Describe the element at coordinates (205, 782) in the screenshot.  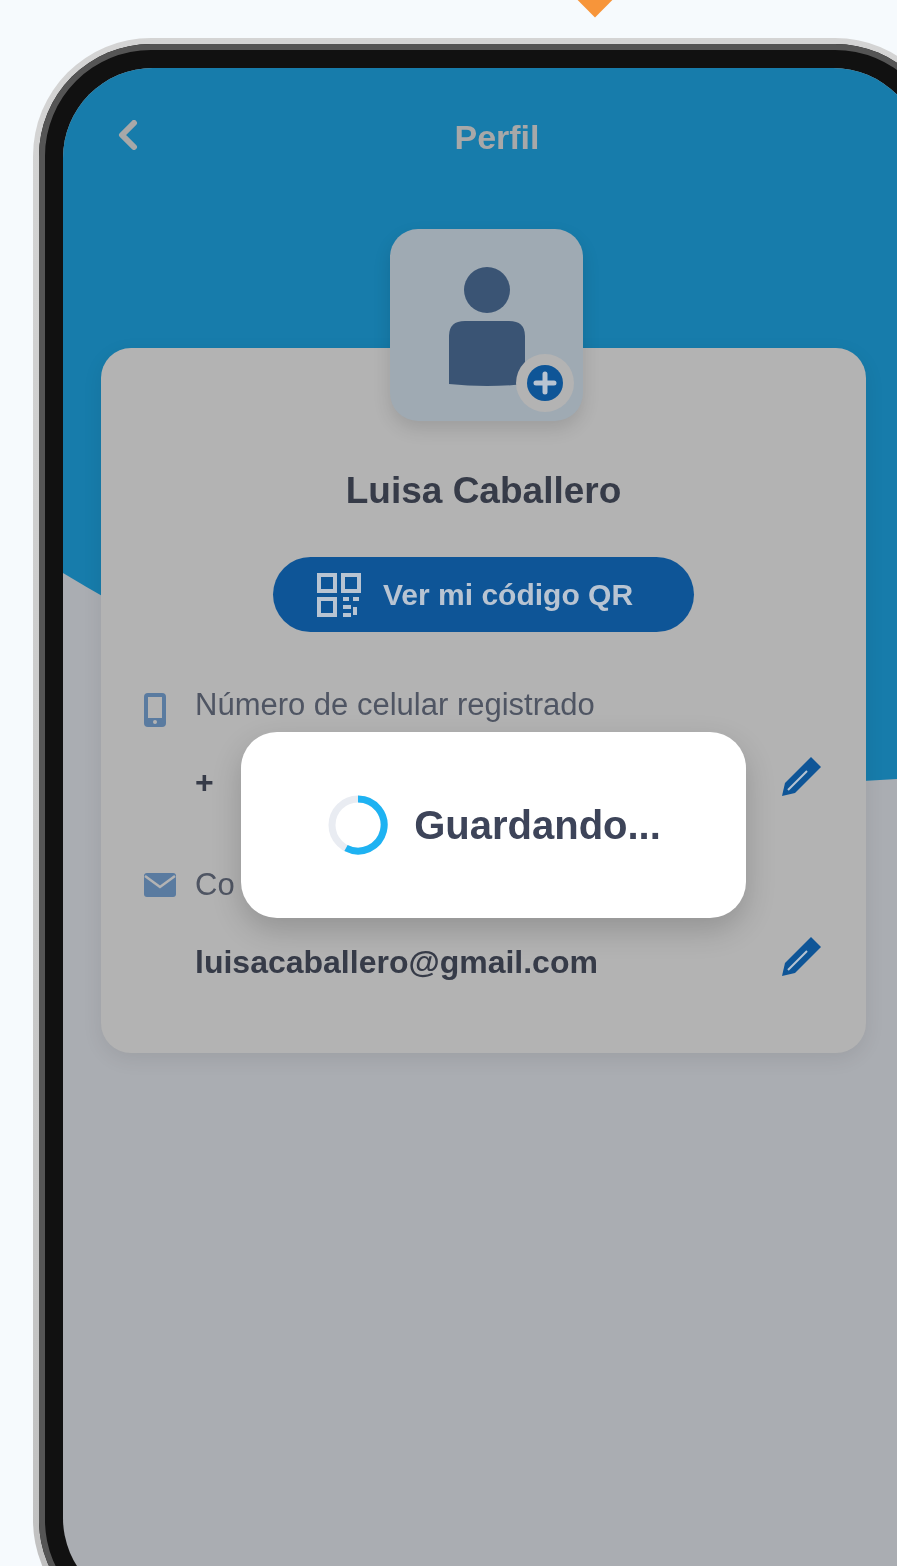
I see `field-value: +` at that location.